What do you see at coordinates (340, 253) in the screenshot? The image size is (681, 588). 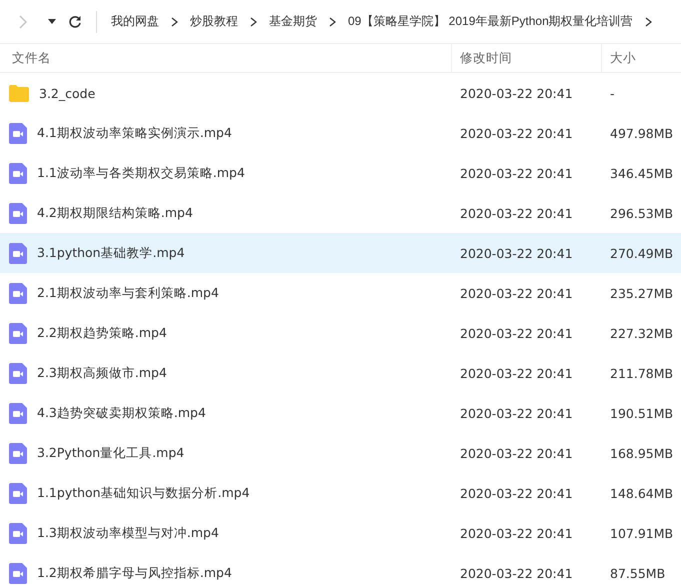 I see `file-row: 3.1python基础教学.mp4 2020-03-22 20:41 270.49MB` at bounding box center [340, 253].